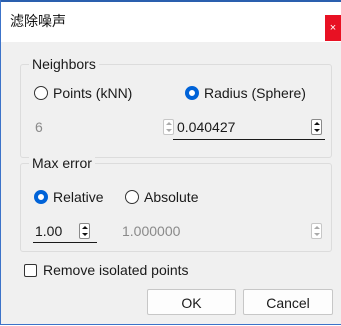  I want to click on window-title: 滤除噪声, so click(38, 22).